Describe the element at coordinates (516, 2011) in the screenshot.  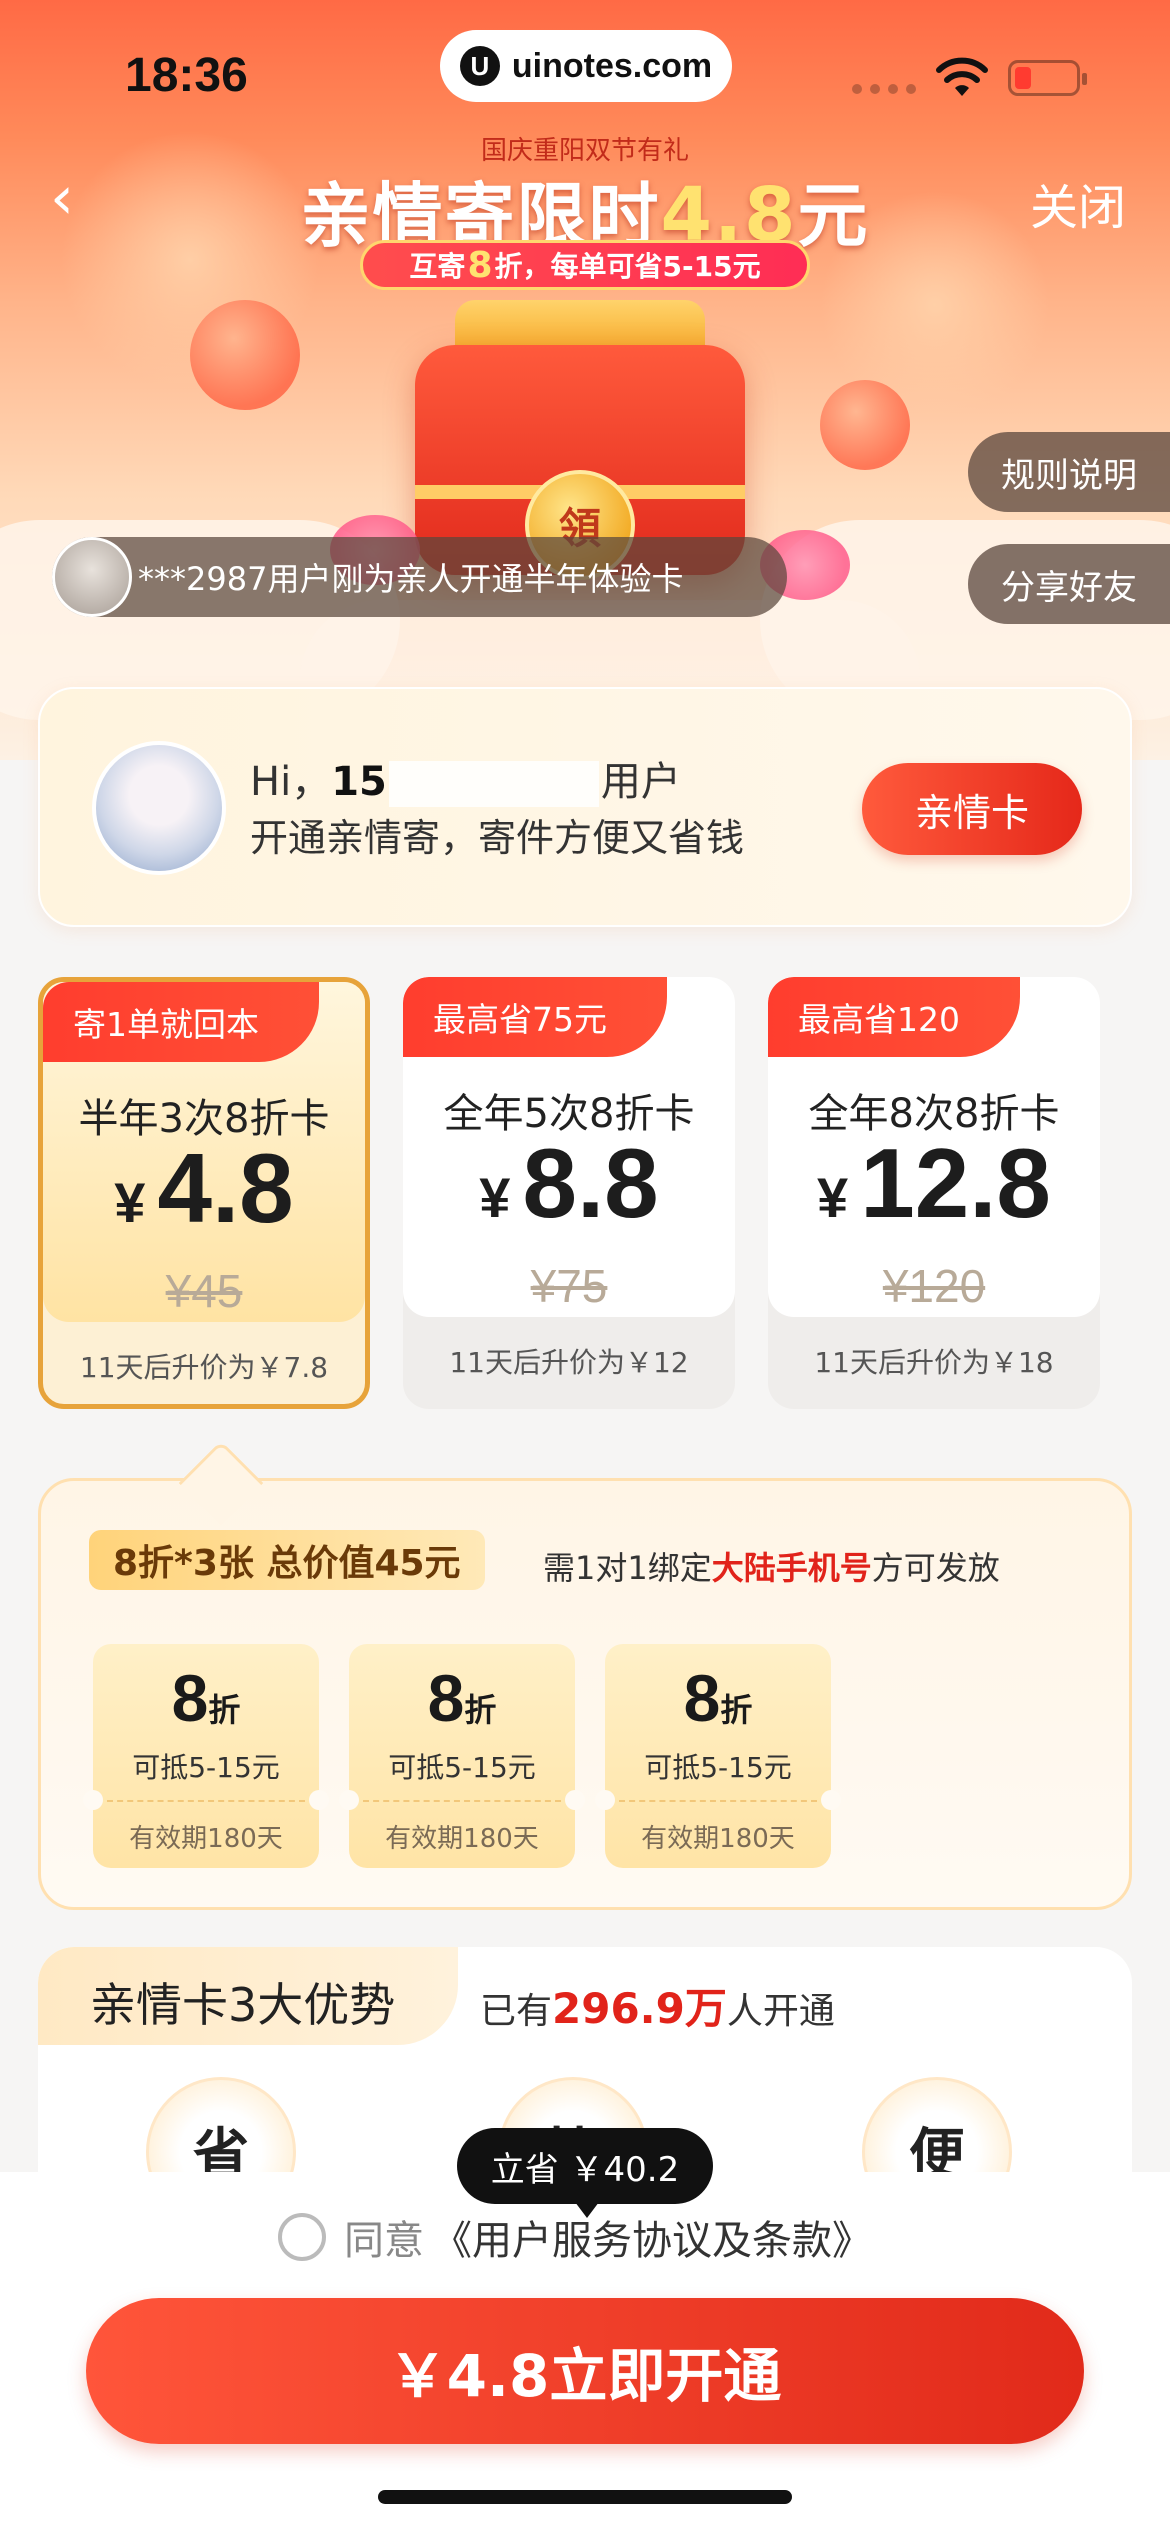
I see `count-prefix: 已有` at that location.